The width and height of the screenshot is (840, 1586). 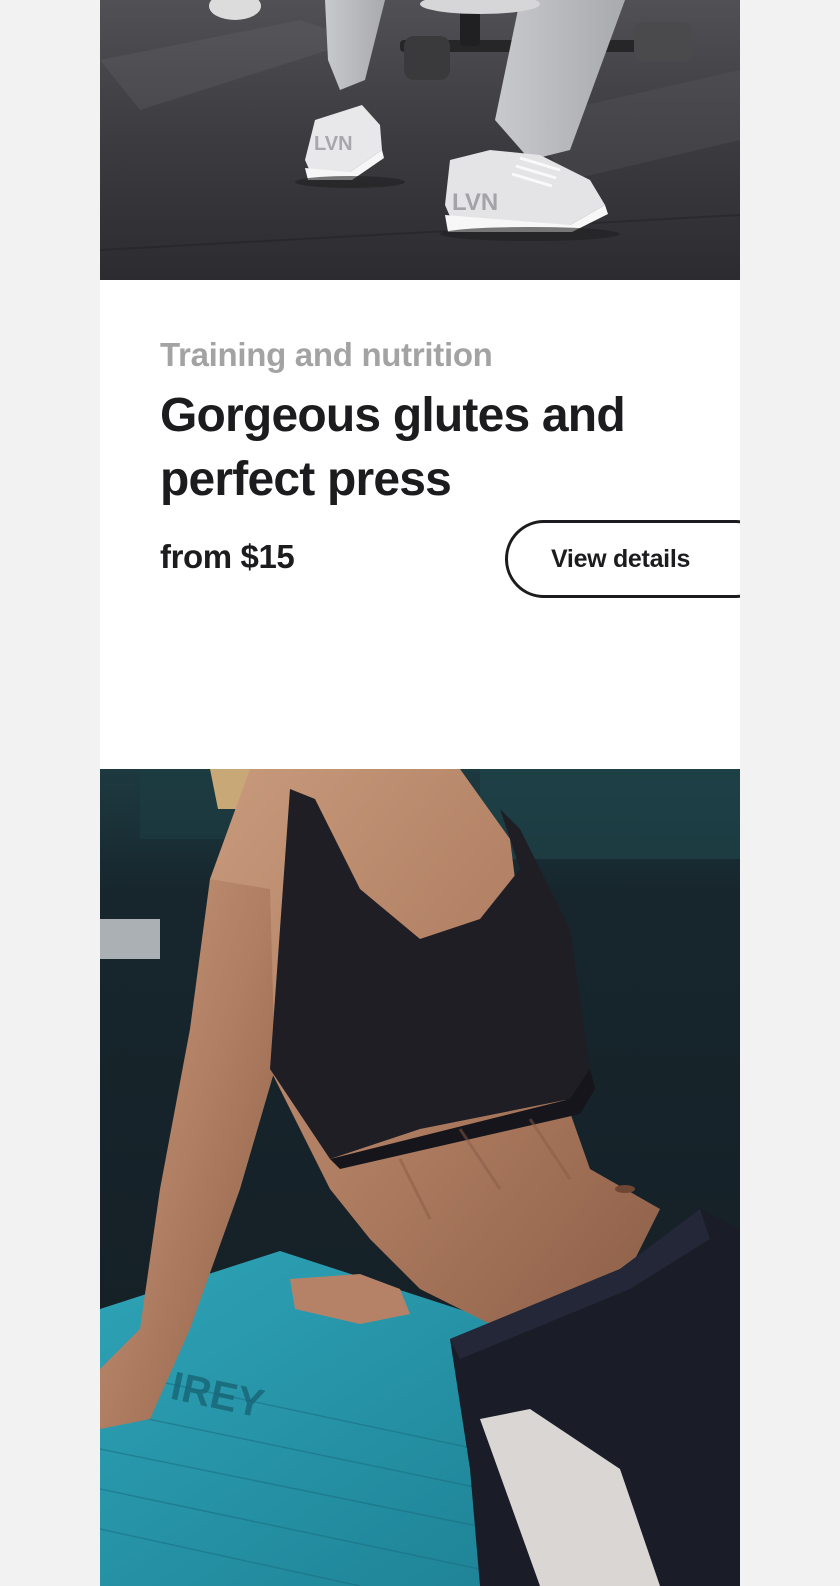 I want to click on training-photo-top: LVN LVN, so click(x=420, y=140).